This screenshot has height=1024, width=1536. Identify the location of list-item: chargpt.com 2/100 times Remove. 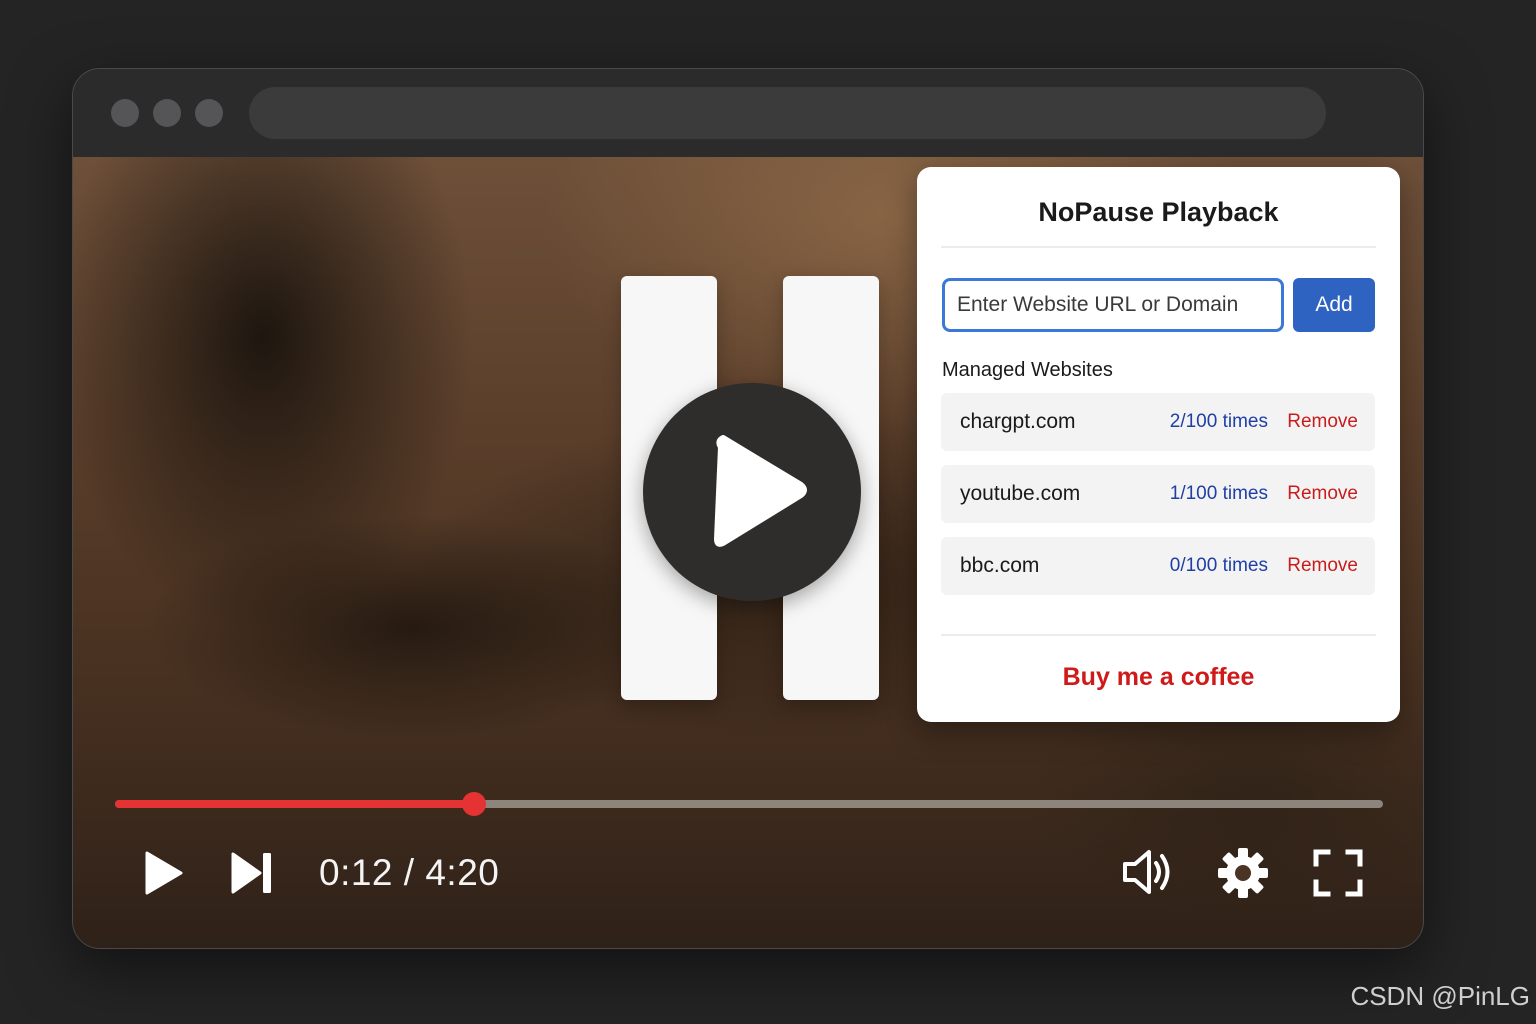
(1158, 422).